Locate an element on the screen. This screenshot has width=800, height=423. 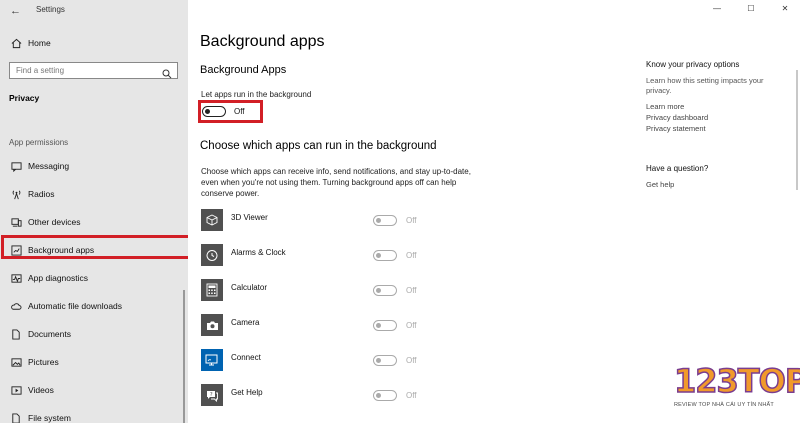
sidebar-item-messaging: Messaging is located at coordinates (94, 166).